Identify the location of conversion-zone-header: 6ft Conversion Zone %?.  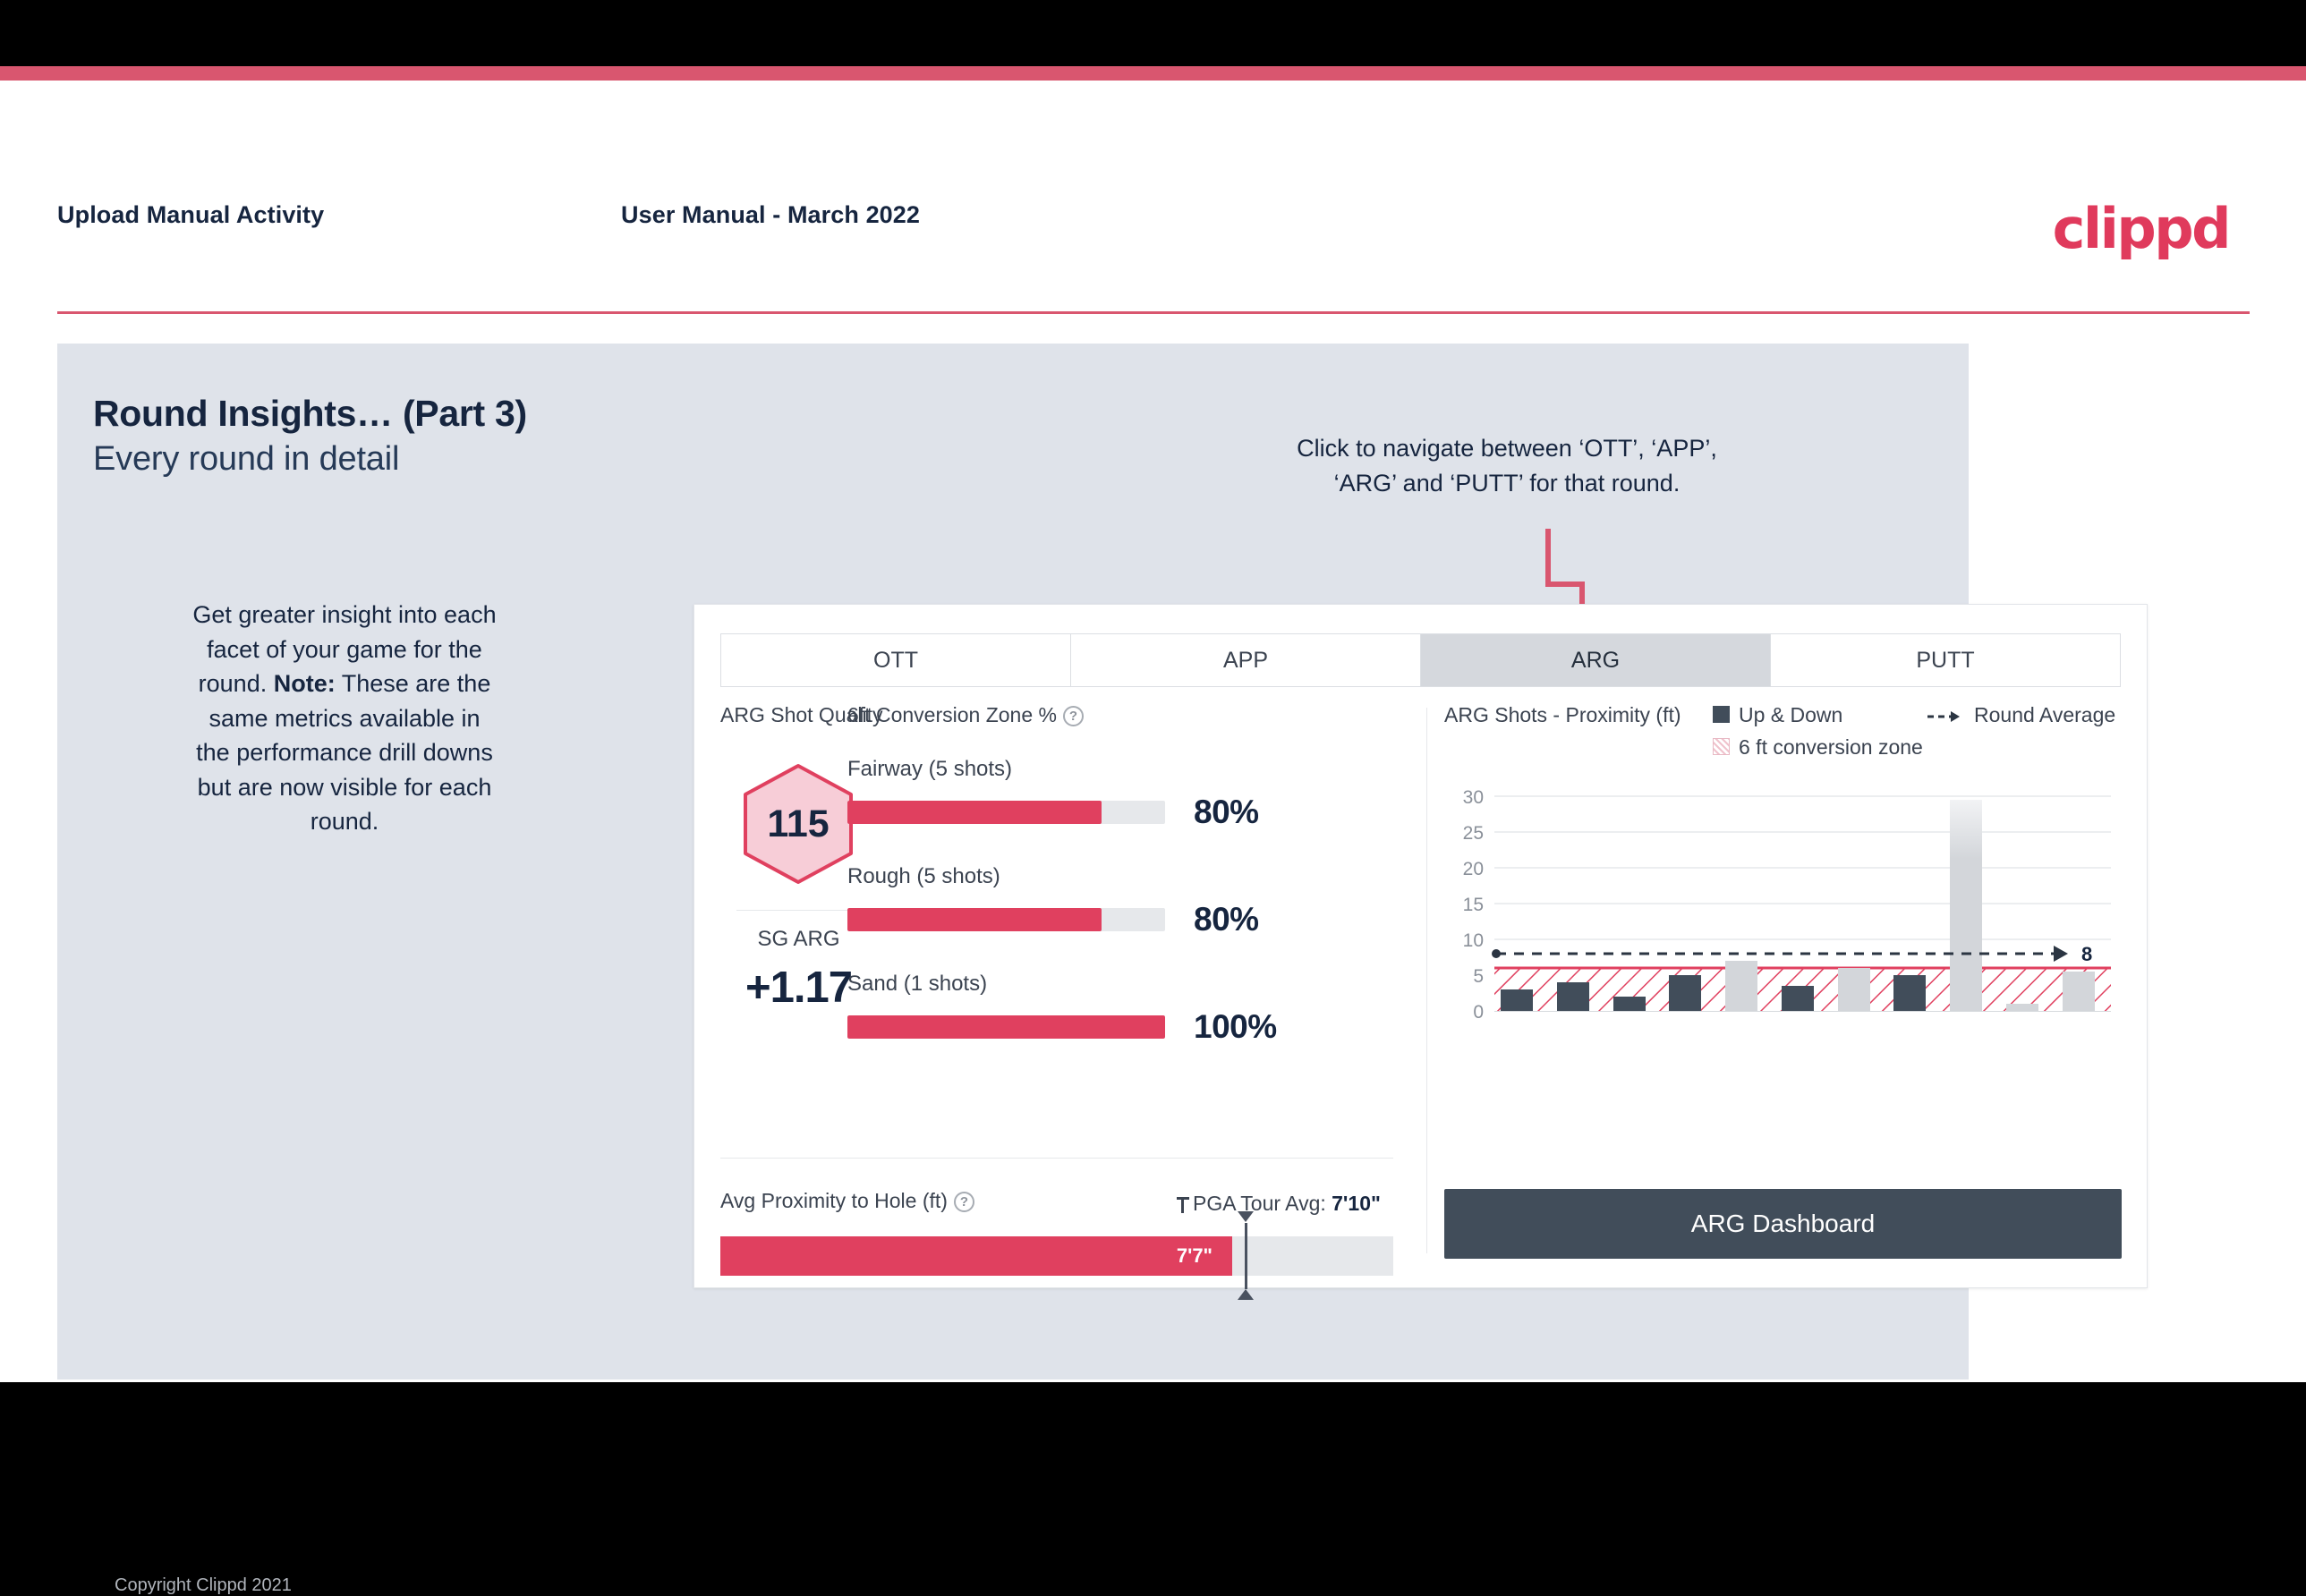
(965, 715).